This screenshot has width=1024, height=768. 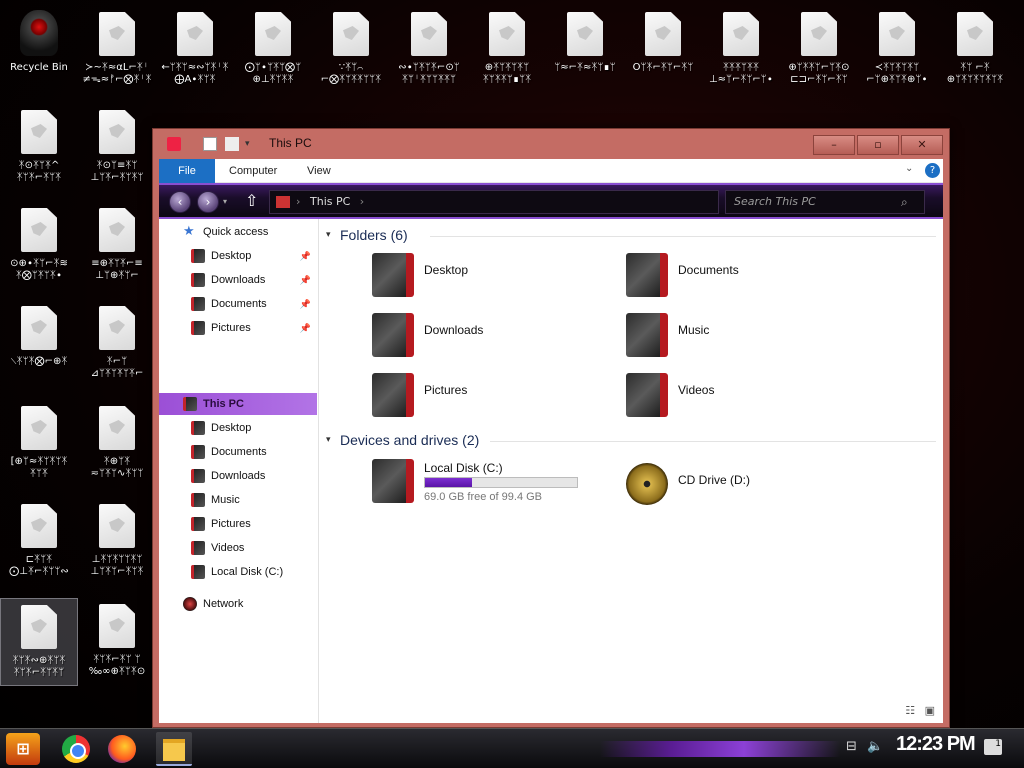 What do you see at coordinates (878, 145) in the screenshot?
I see `maximize-button: ▫` at bounding box center [878, 145].